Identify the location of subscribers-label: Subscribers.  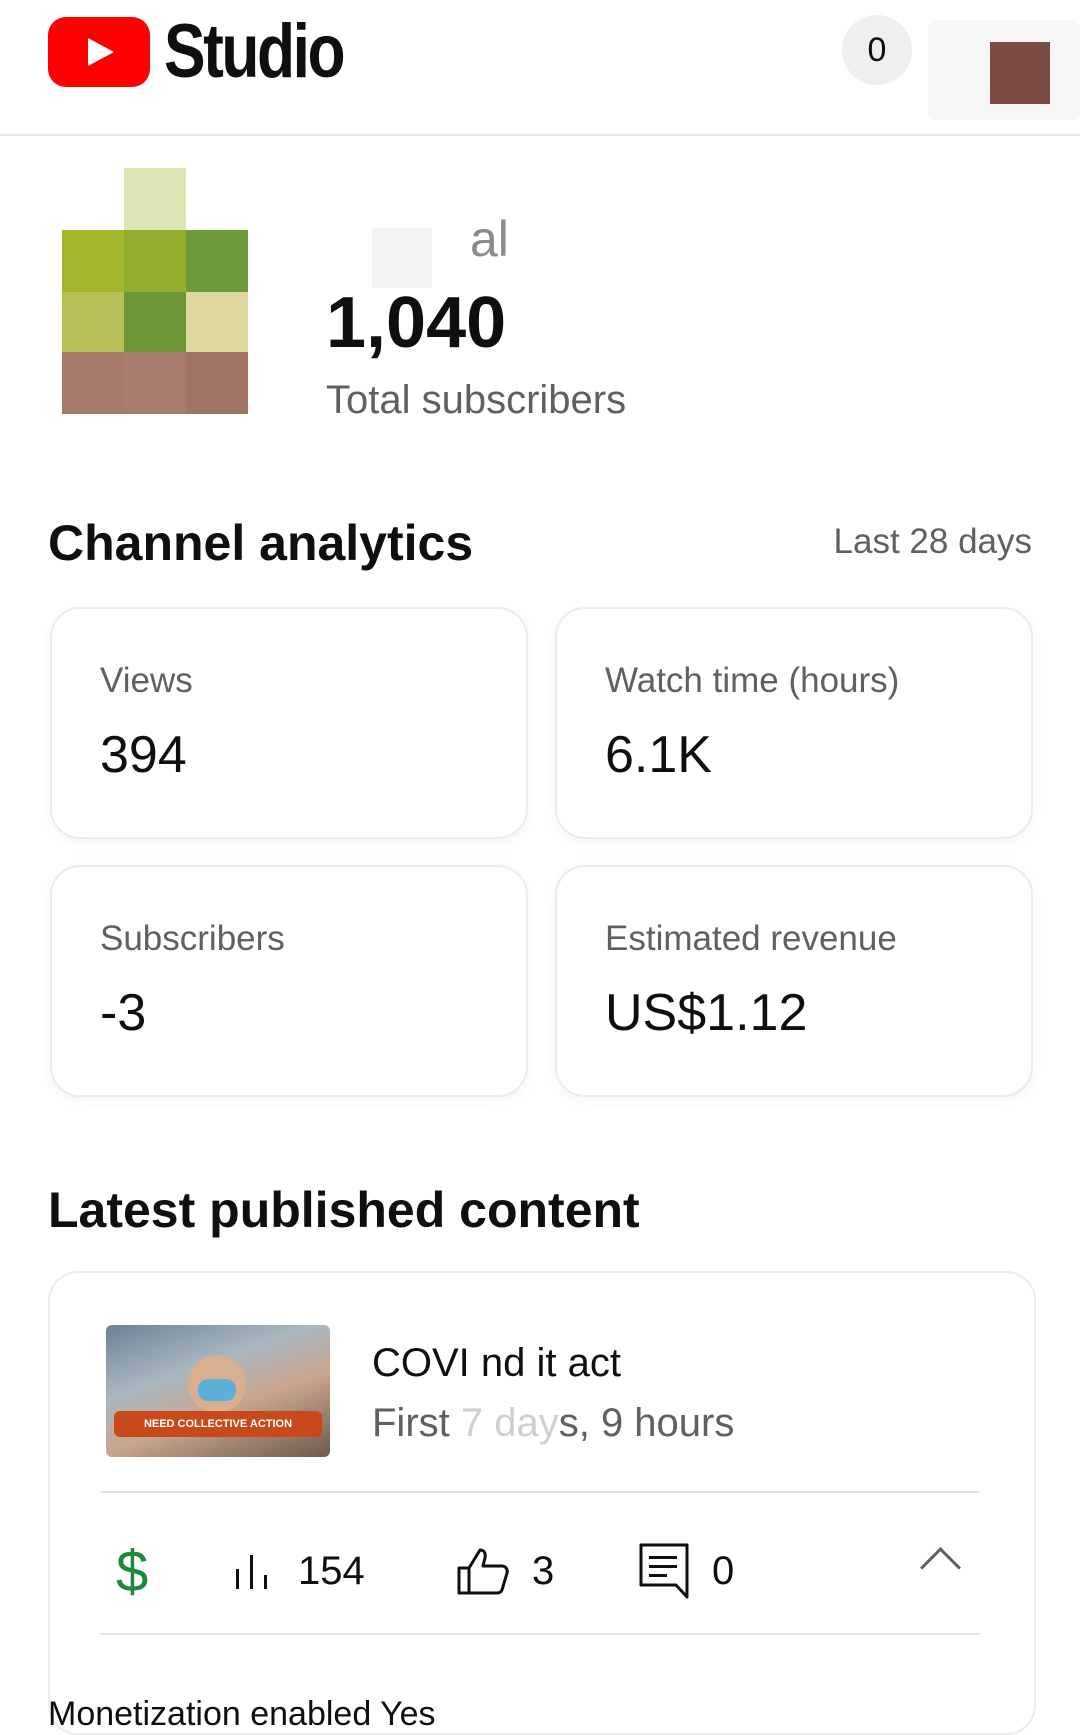
(192, 938).